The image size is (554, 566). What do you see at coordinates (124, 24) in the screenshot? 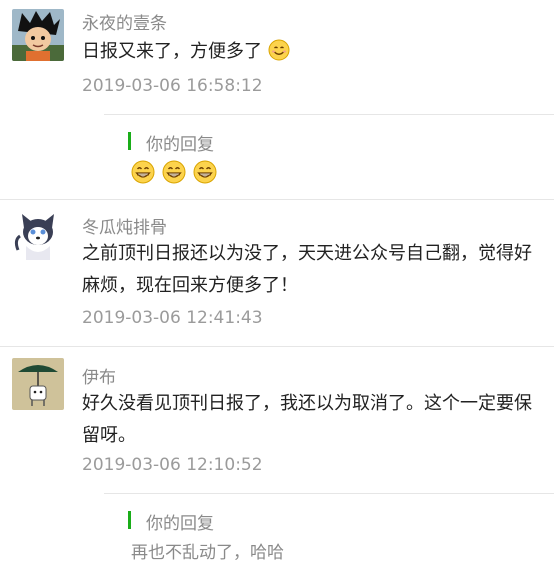
I see `comment-author: 永夜的壹条` at bounding box center [124, 24].